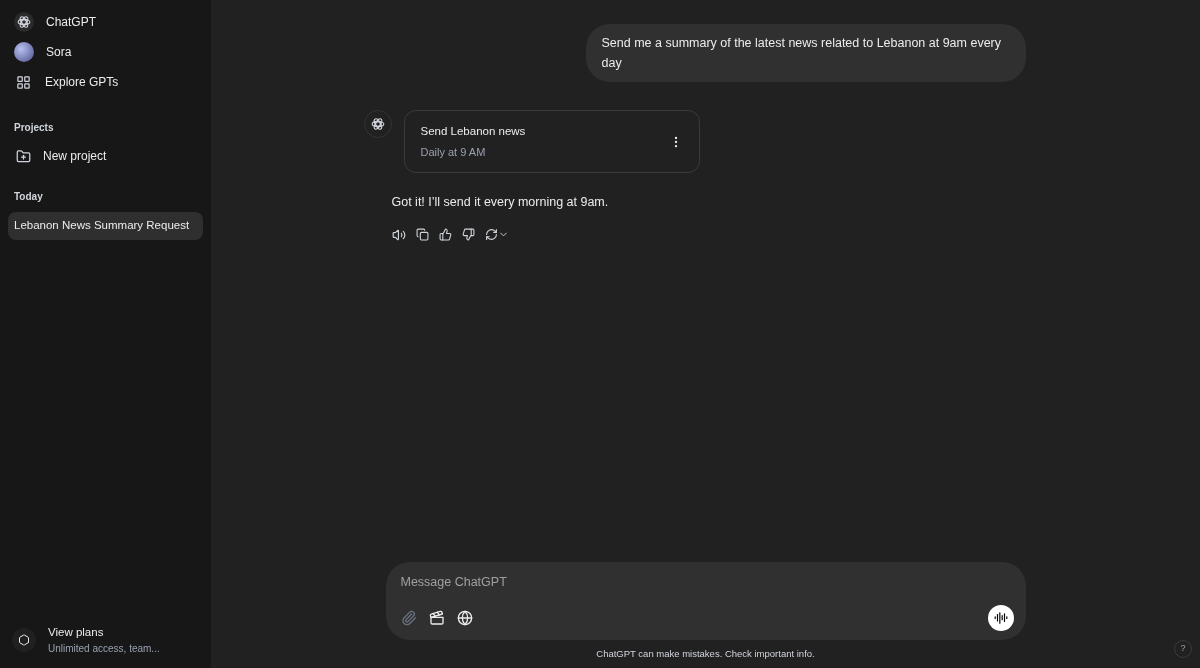 This screenshot has height=668, width=1200. What do you see at coordinates (422, 235) in the screenshot?
I see `copy-icon` at bounding box center [422, 235].